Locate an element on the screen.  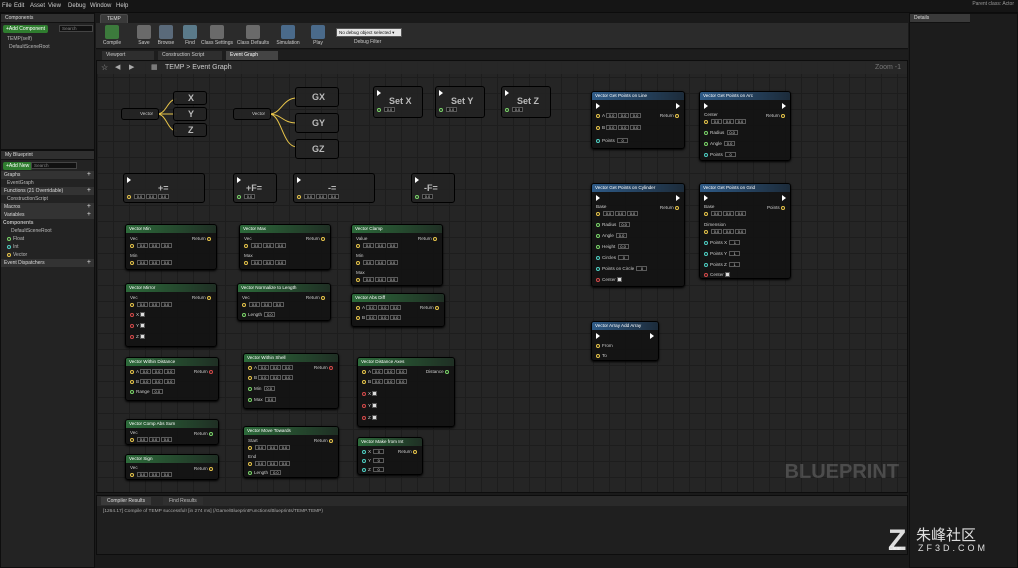
variable-int: Int is located at coordinates (47, 247).